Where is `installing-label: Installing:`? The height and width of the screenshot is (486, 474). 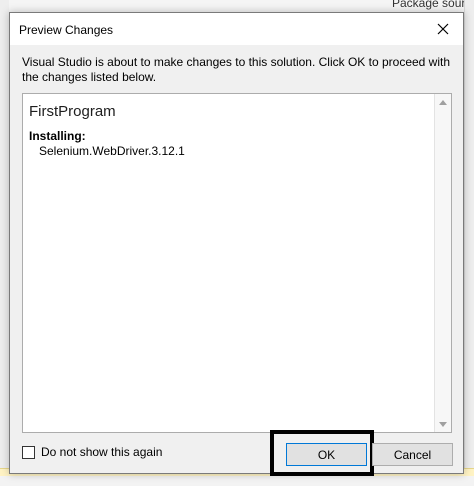
installing-label: Installing: is located at coordinates (57, 136).